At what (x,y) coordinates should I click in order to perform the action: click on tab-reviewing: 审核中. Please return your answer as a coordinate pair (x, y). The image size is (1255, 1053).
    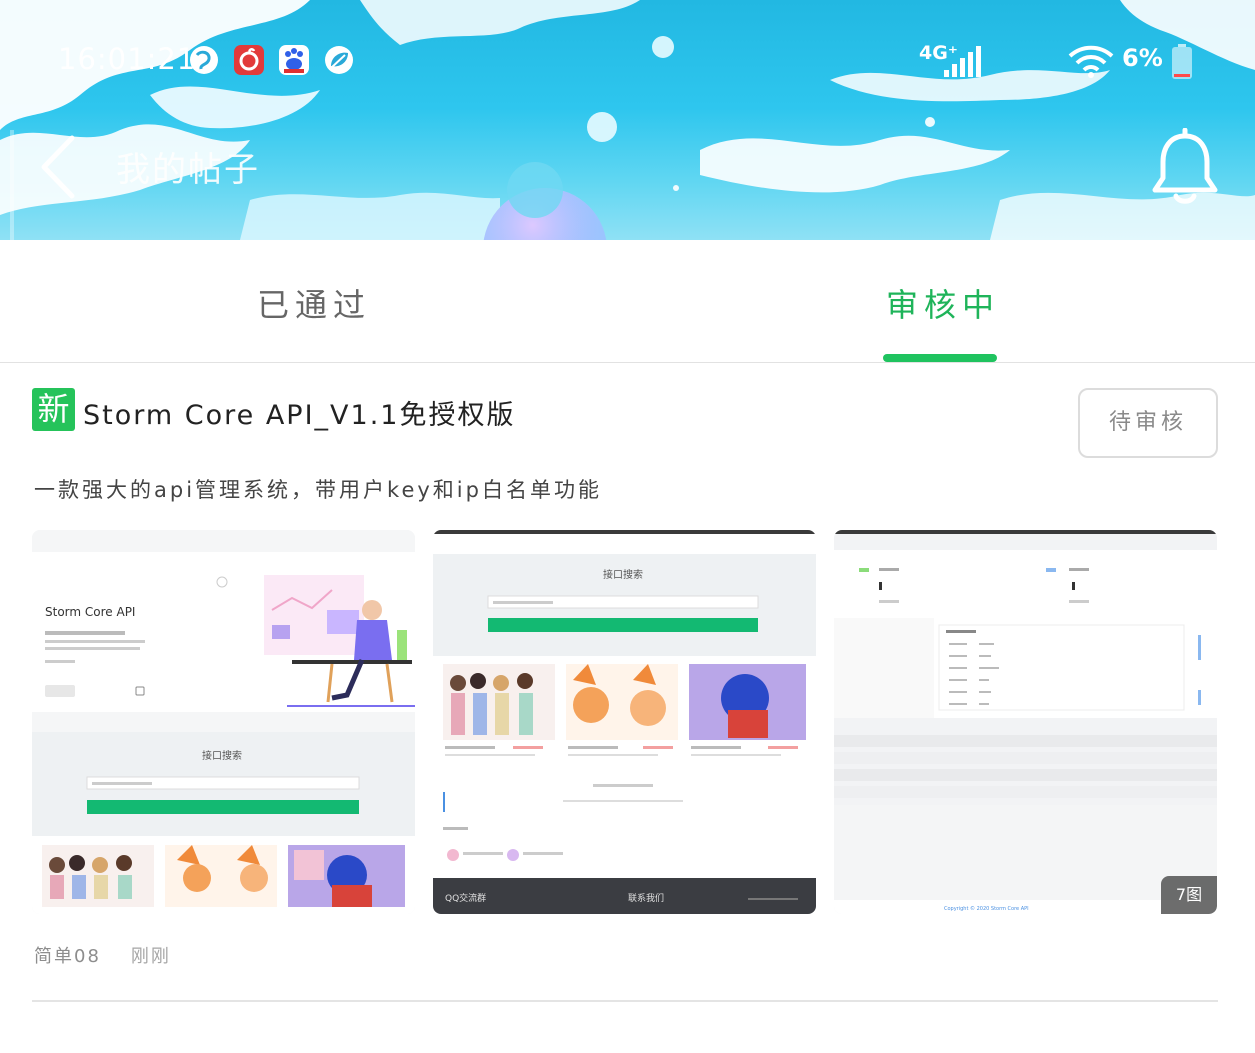
    Looking at the image, I should click on (943, 303).